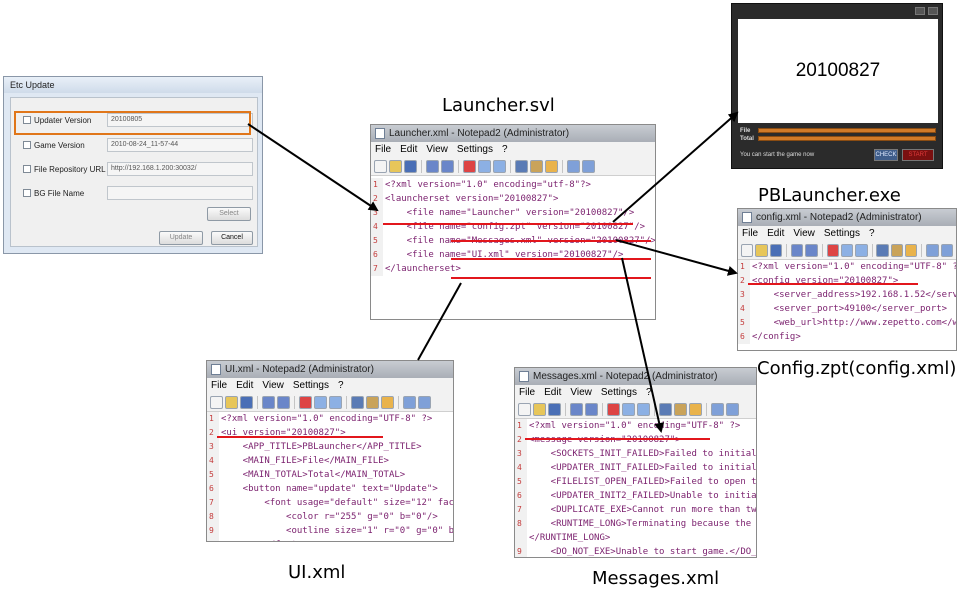  Describe the element at coordinates (854, 267) in the screenshot. I see `line-text: <?xml version="1.0" encoding="UTF-8" ?>` at that location.